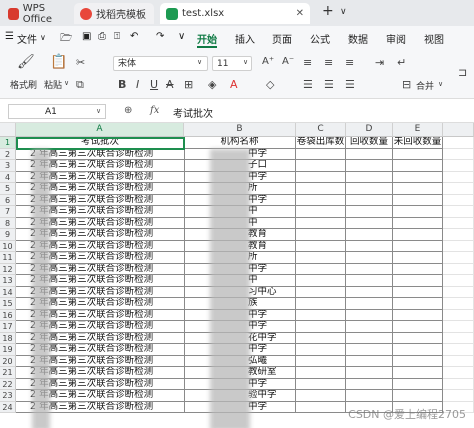 Image resolution: width=474 pixels, height=428 pixels. I want to click on row-header: 23, so click(8, 396).